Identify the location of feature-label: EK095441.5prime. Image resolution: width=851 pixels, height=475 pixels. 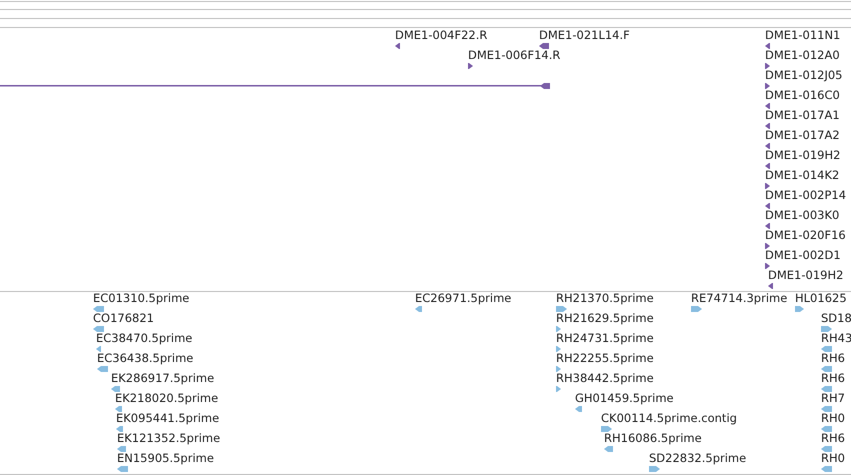
(168, 418).